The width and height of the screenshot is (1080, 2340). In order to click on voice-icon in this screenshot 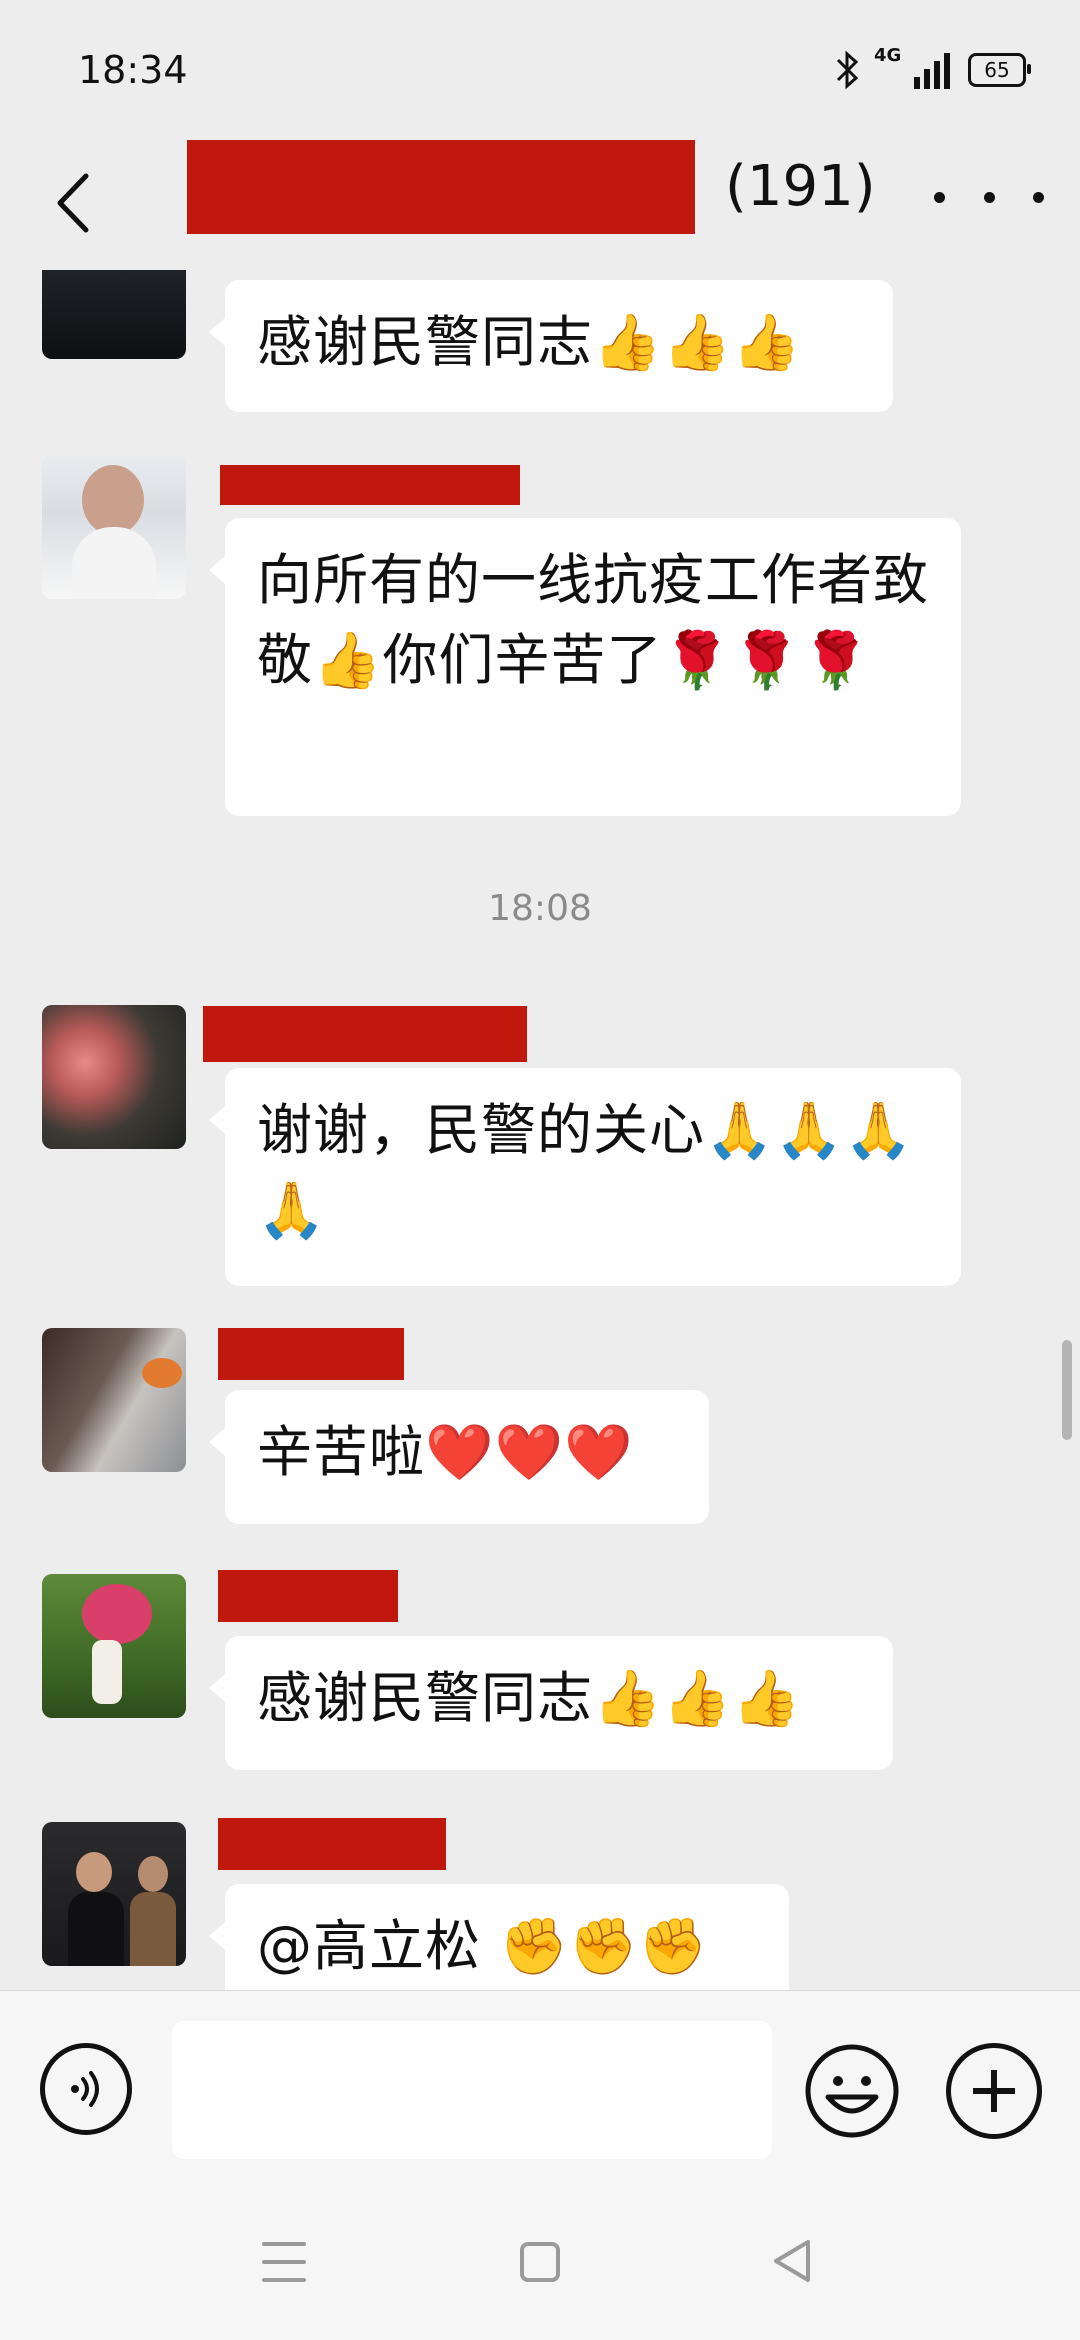, I will do `click(86, 2089)`.